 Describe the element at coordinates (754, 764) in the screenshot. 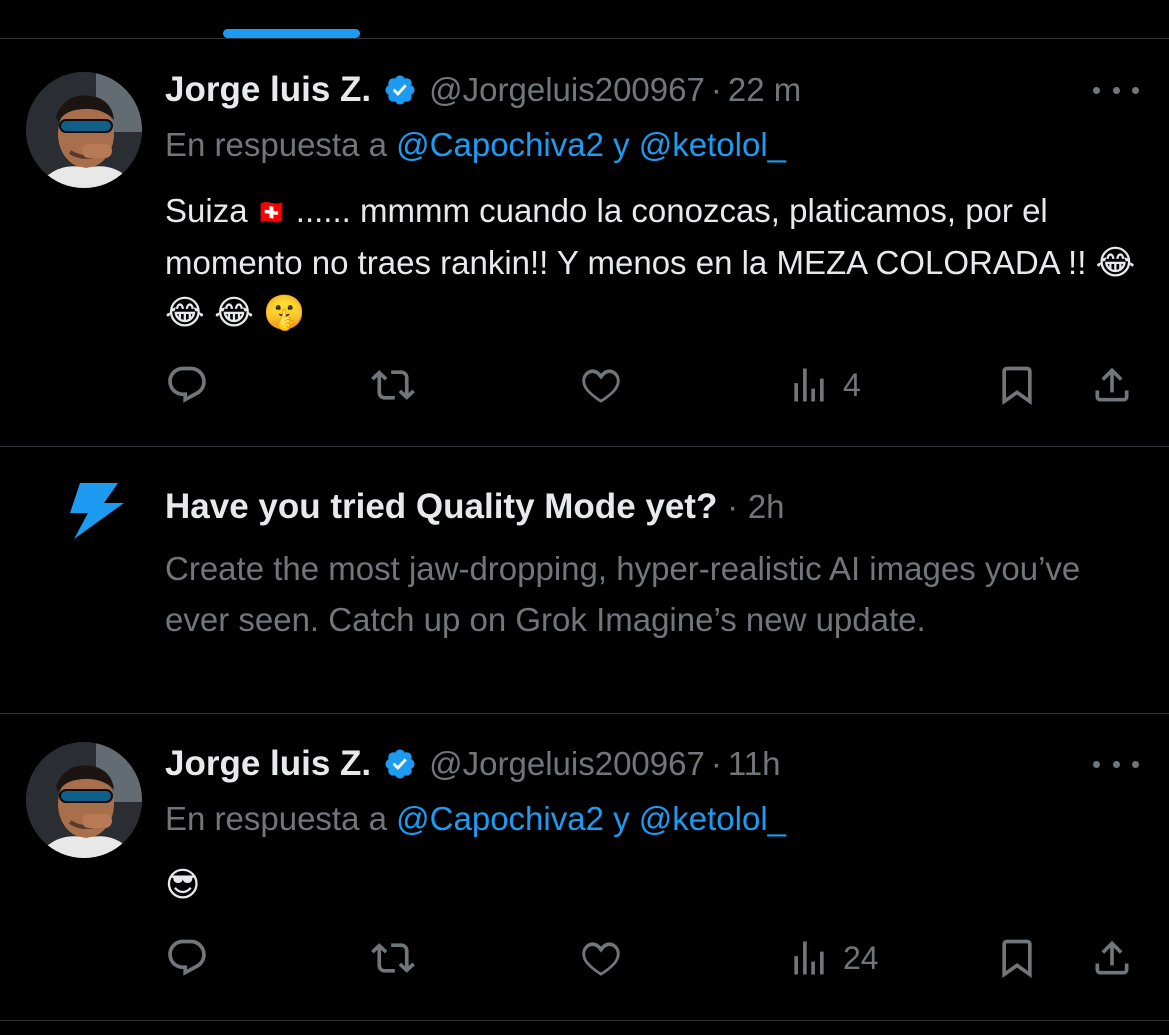

I see `timestamp: 11h` at that location.